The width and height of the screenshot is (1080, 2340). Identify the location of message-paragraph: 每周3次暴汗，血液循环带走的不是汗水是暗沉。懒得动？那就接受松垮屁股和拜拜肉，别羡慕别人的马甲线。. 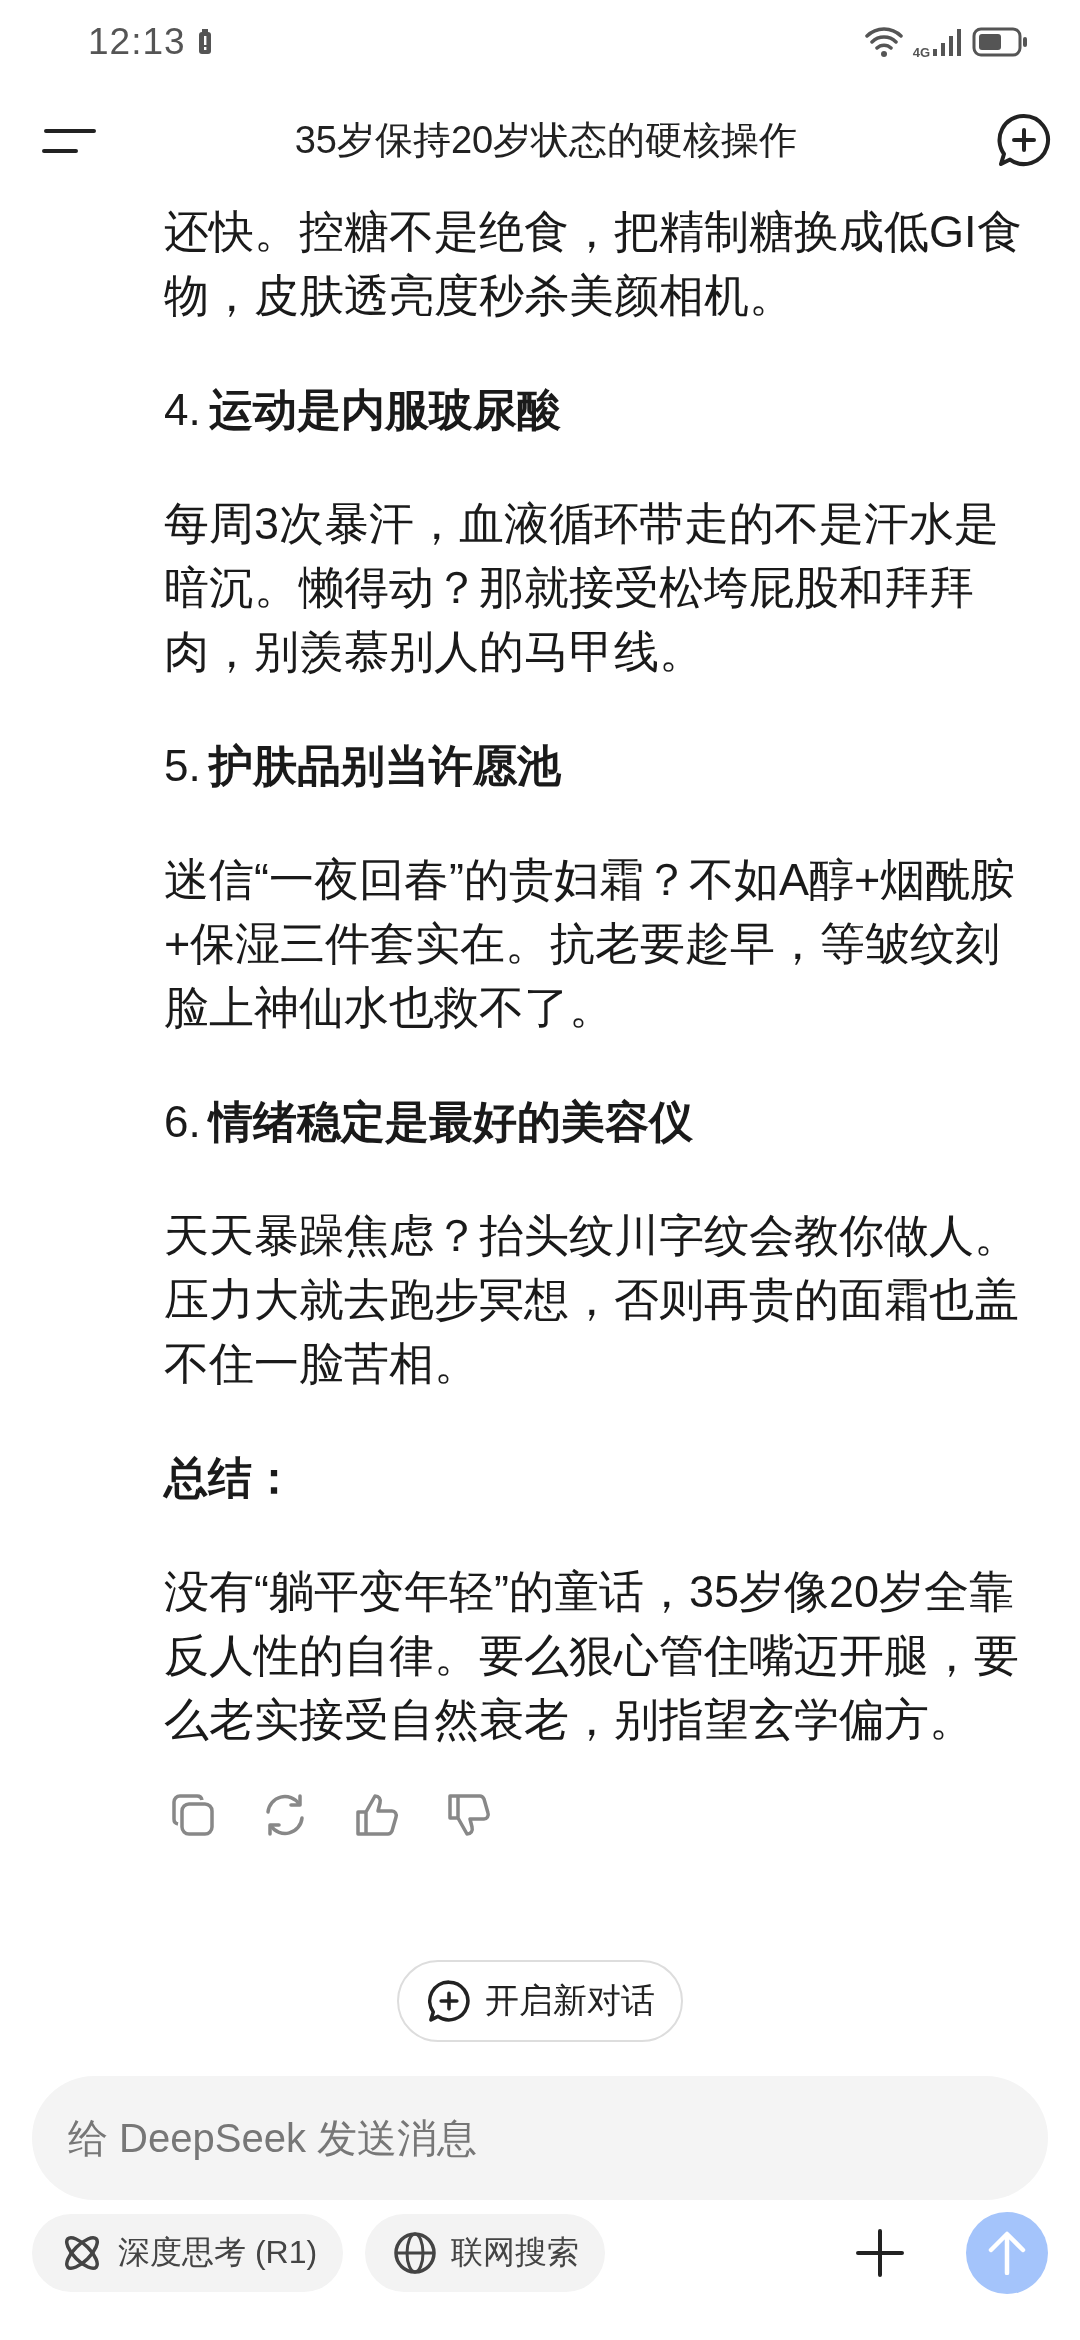
(582, 588).